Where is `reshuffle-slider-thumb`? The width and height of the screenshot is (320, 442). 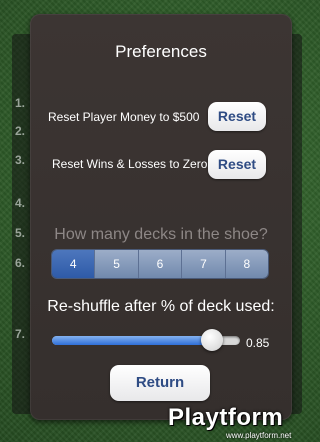
reshuffle-slider-thumb is located at coordinates (211, 340).